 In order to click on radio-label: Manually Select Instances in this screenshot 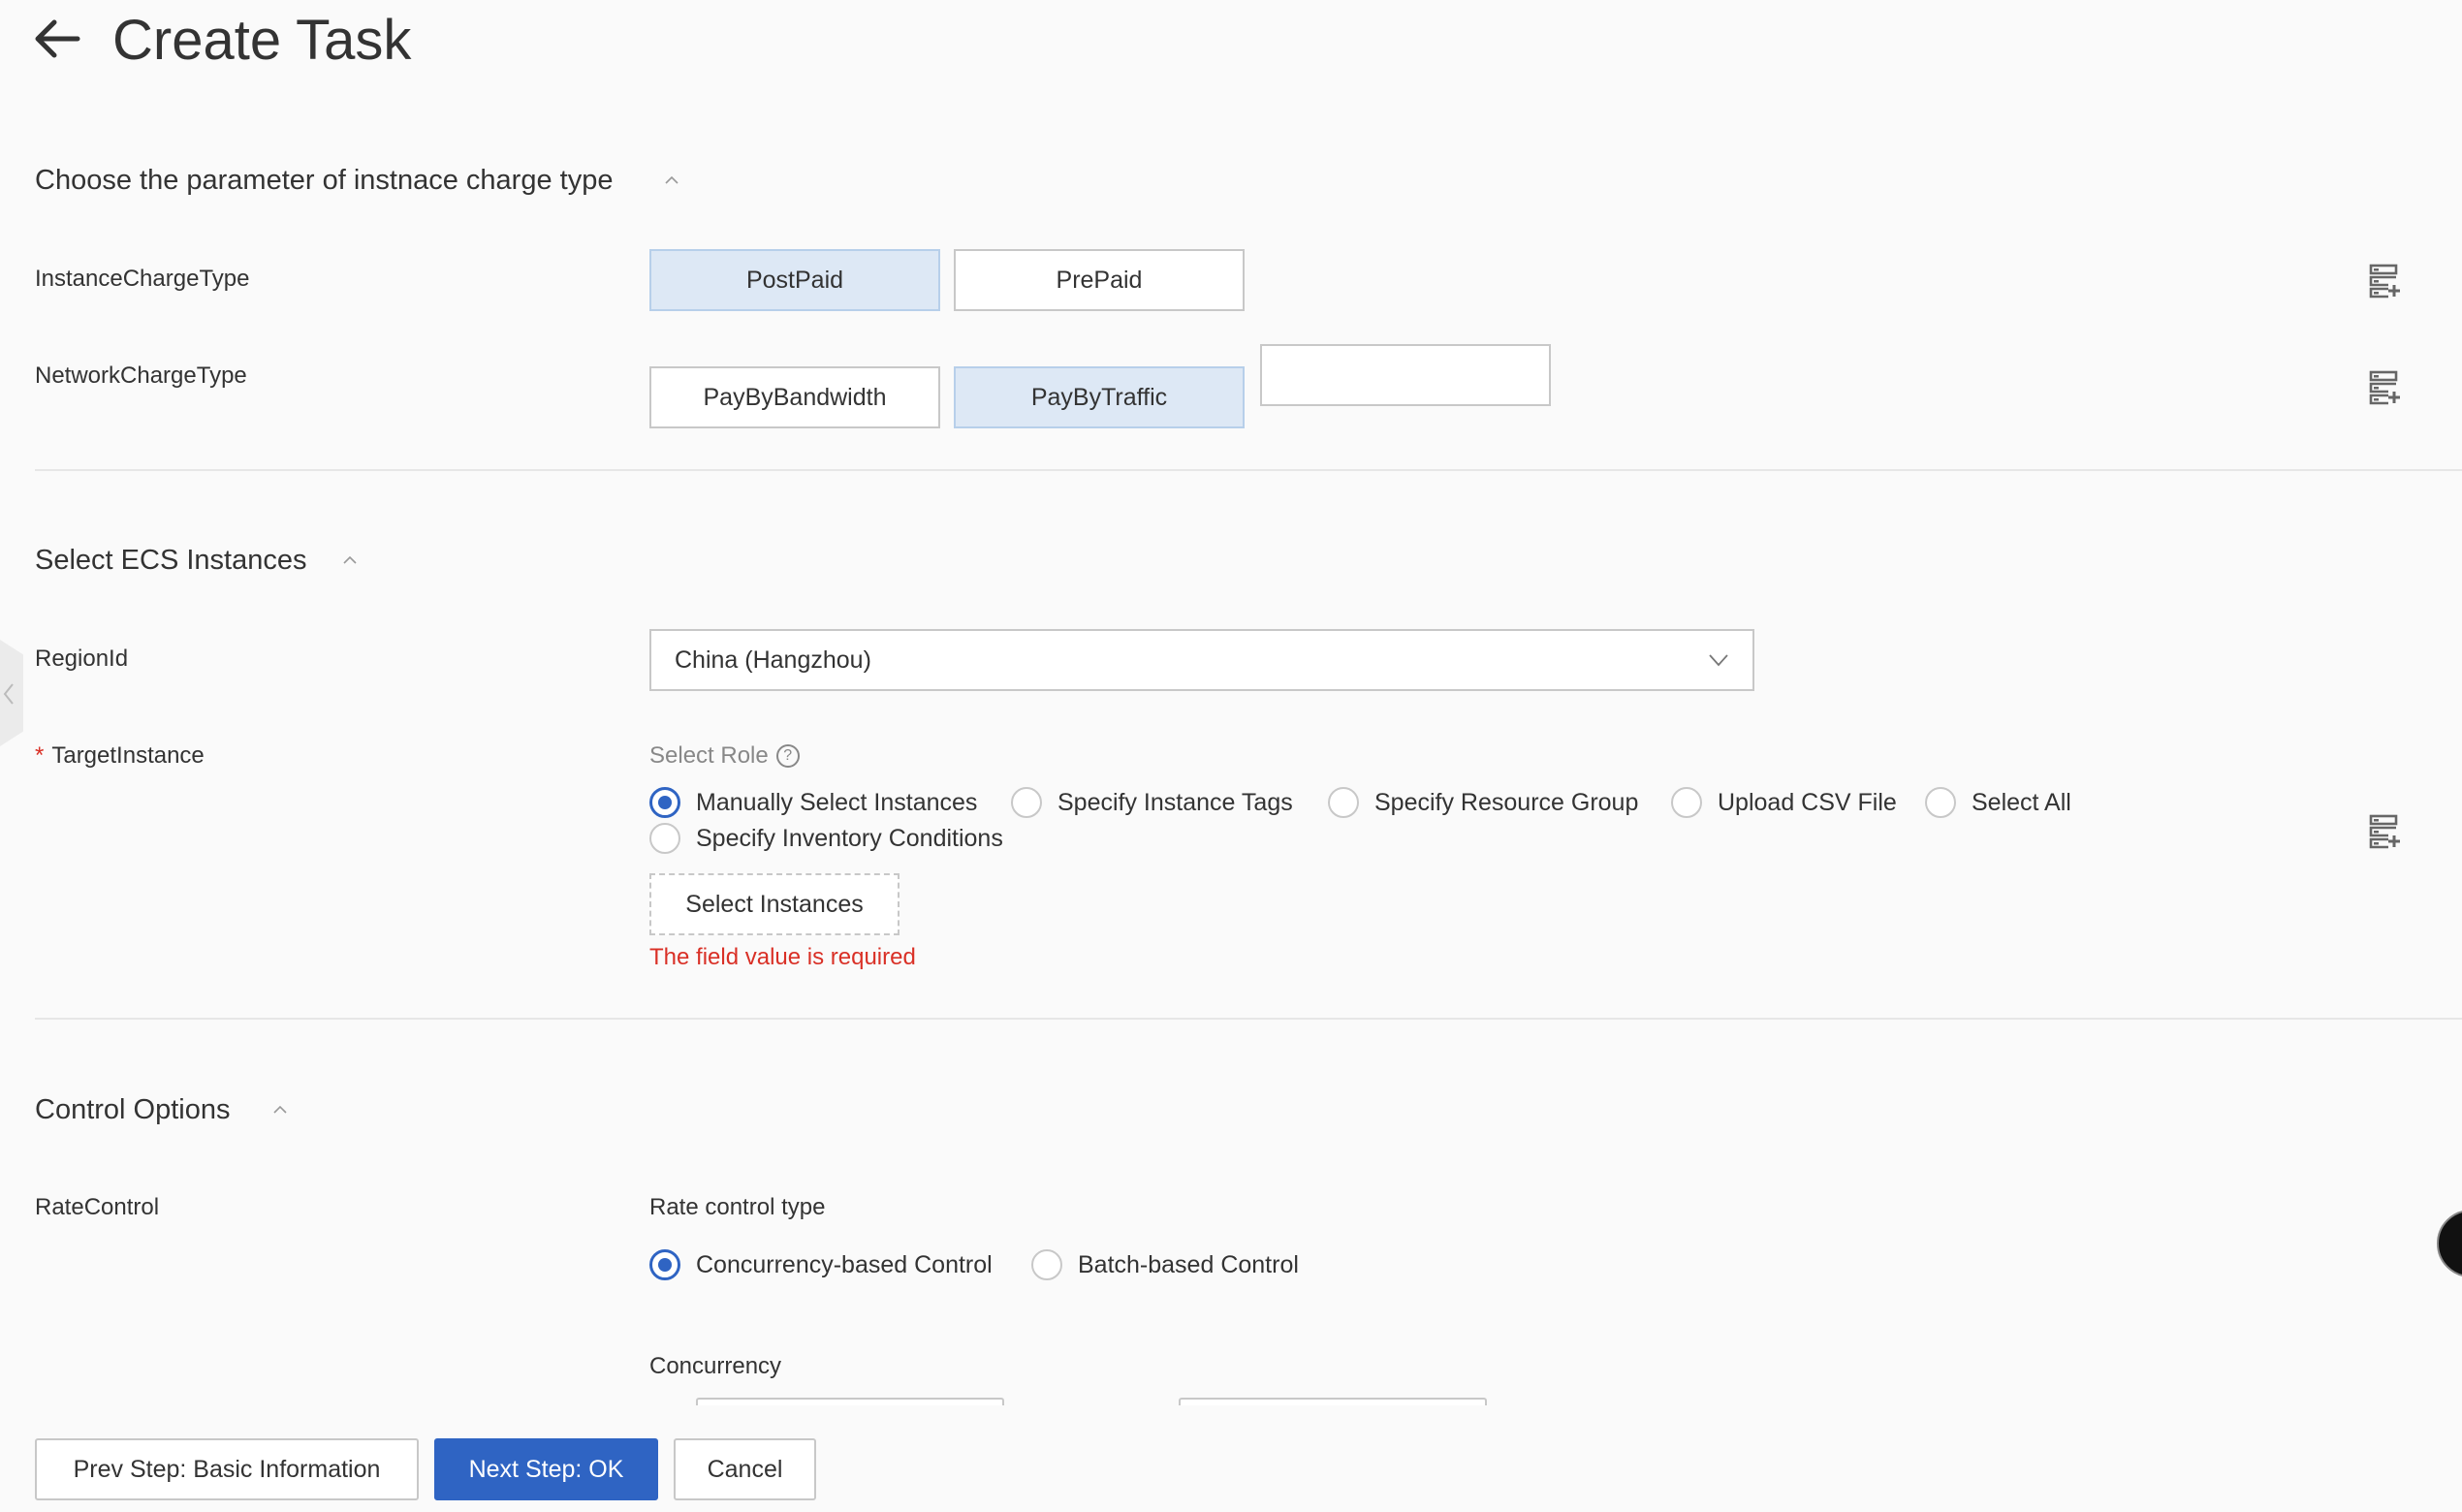, I will do `click(837, 802)`.